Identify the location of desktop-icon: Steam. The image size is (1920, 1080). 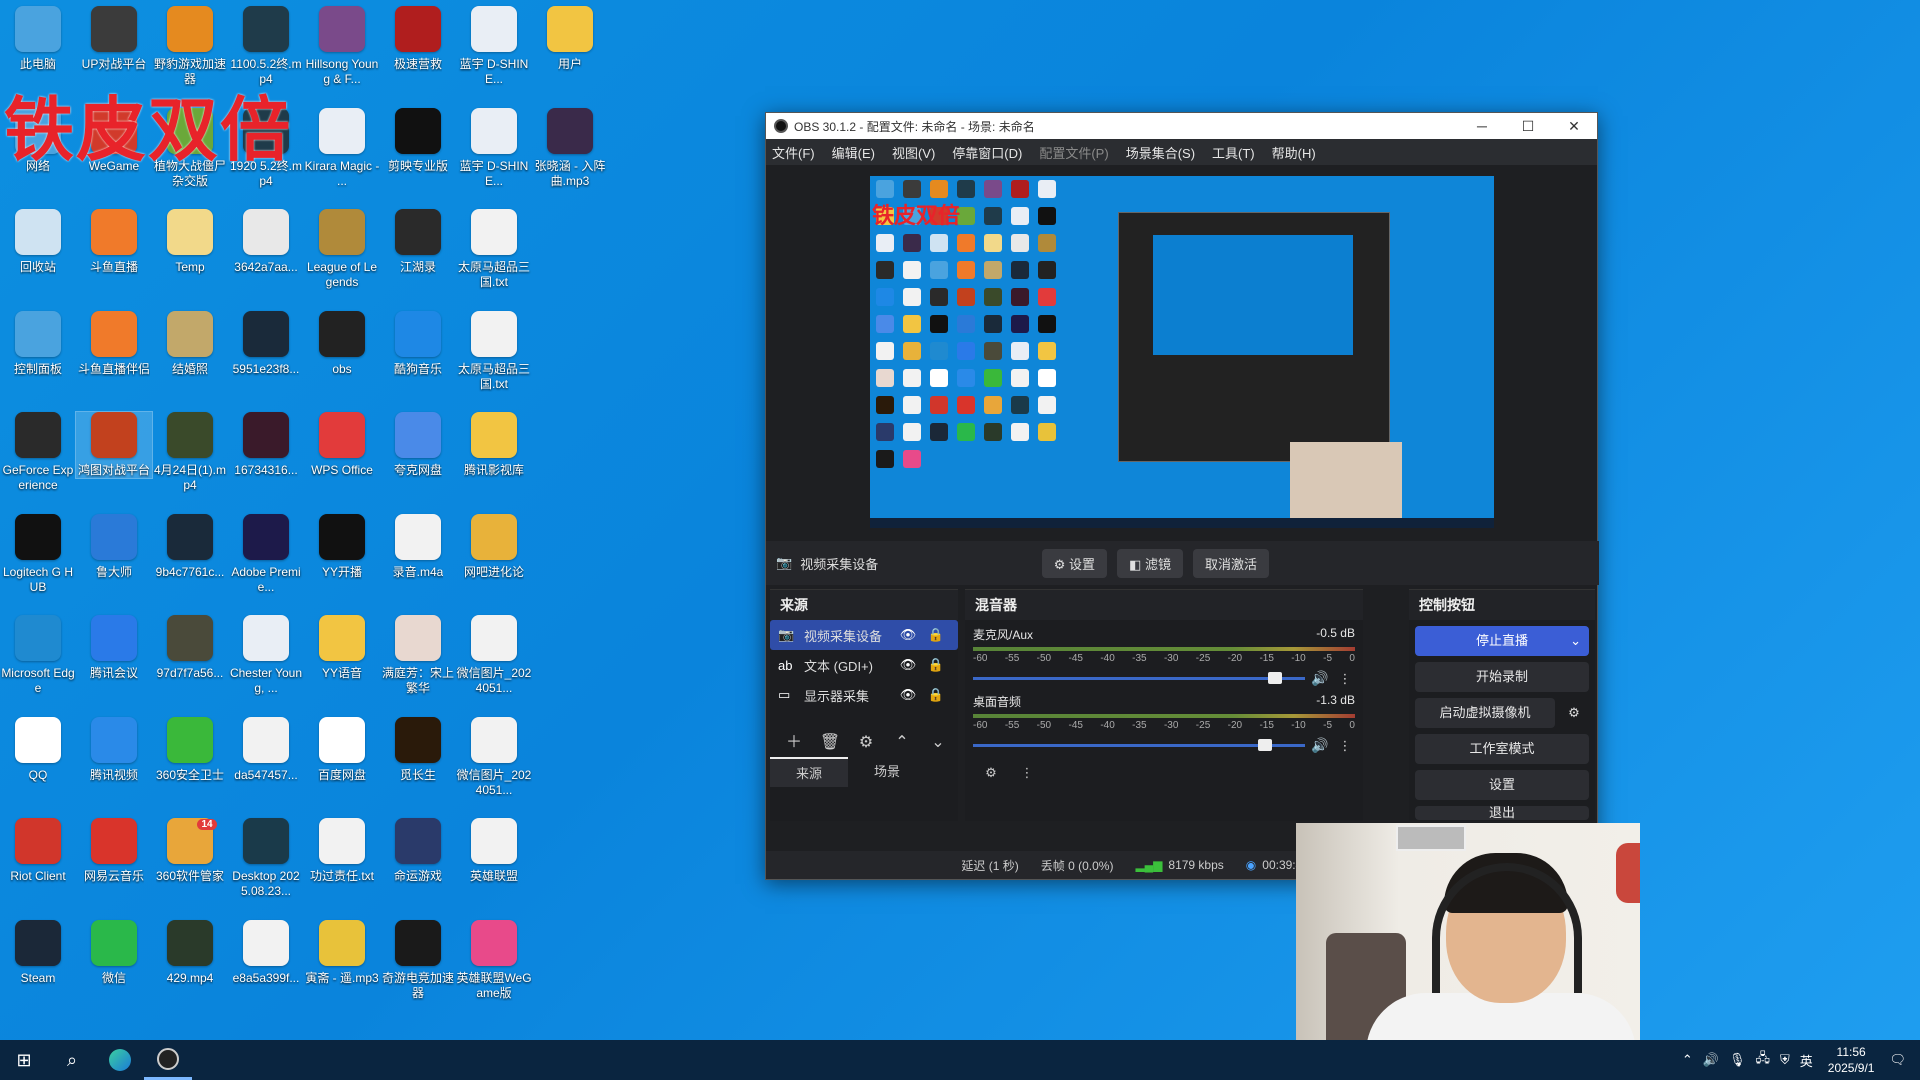
(38, 952).